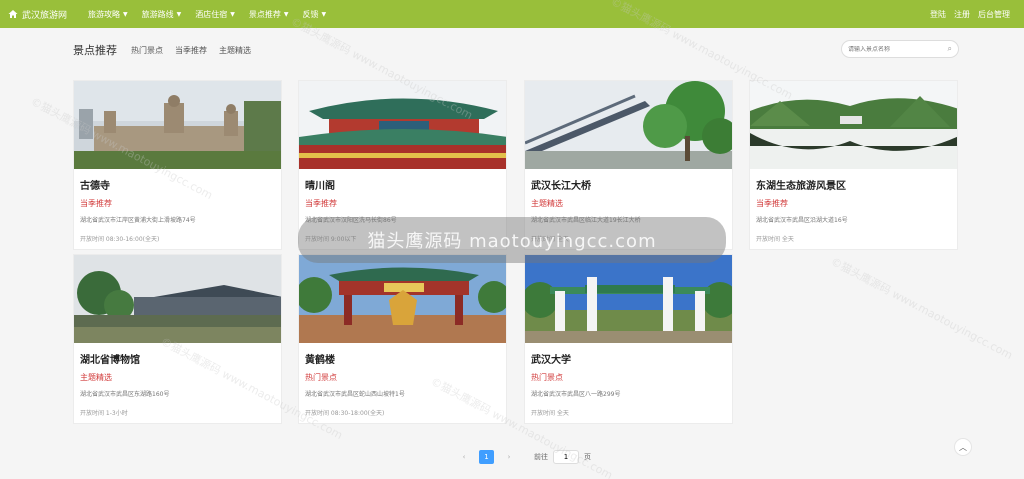 This screenshot has height=479, width=1024. I want to click on nav-label: 旅游攻略, so click(104, 14).